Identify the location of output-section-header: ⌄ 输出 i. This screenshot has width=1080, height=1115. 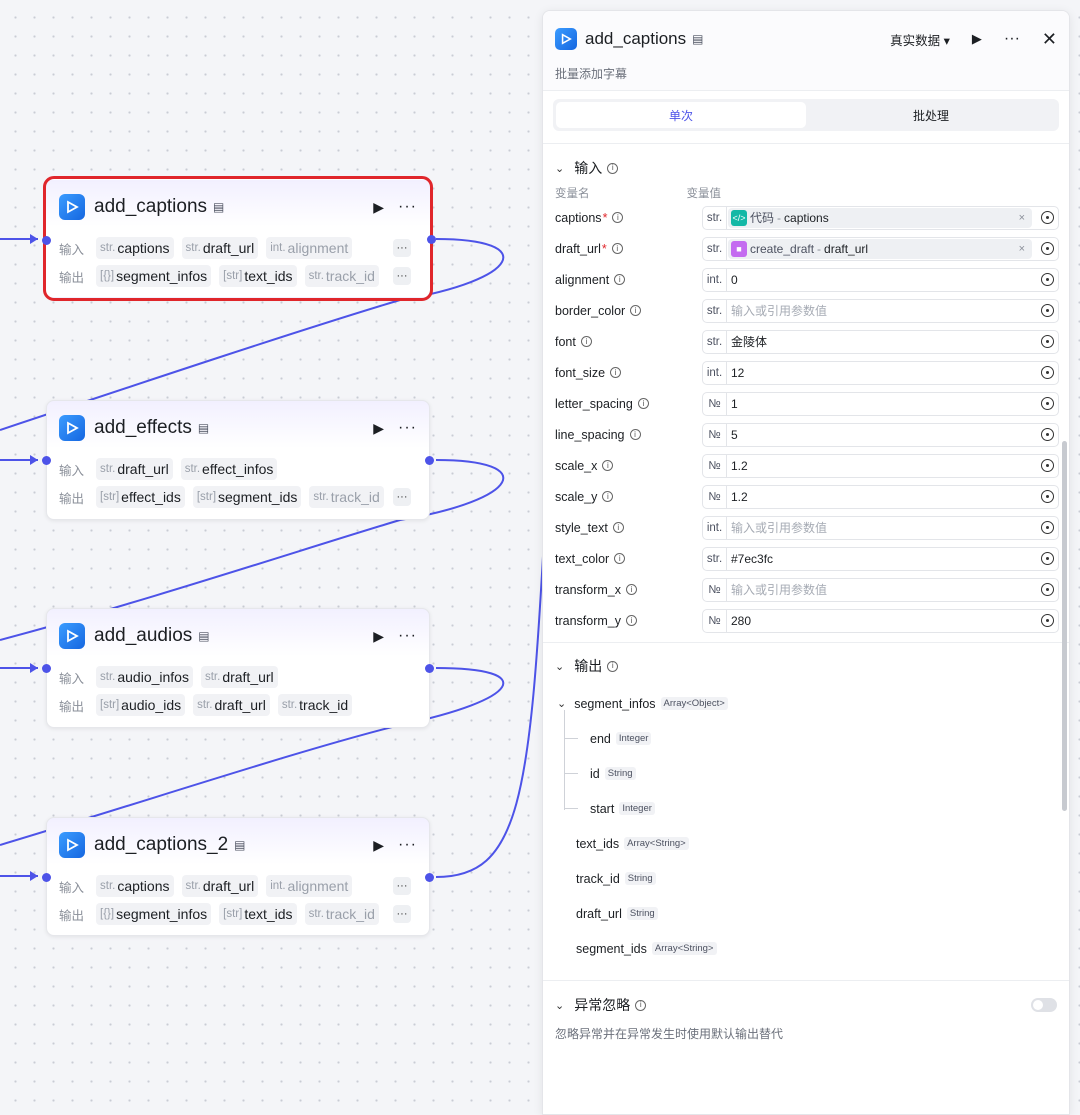
(806, 666).